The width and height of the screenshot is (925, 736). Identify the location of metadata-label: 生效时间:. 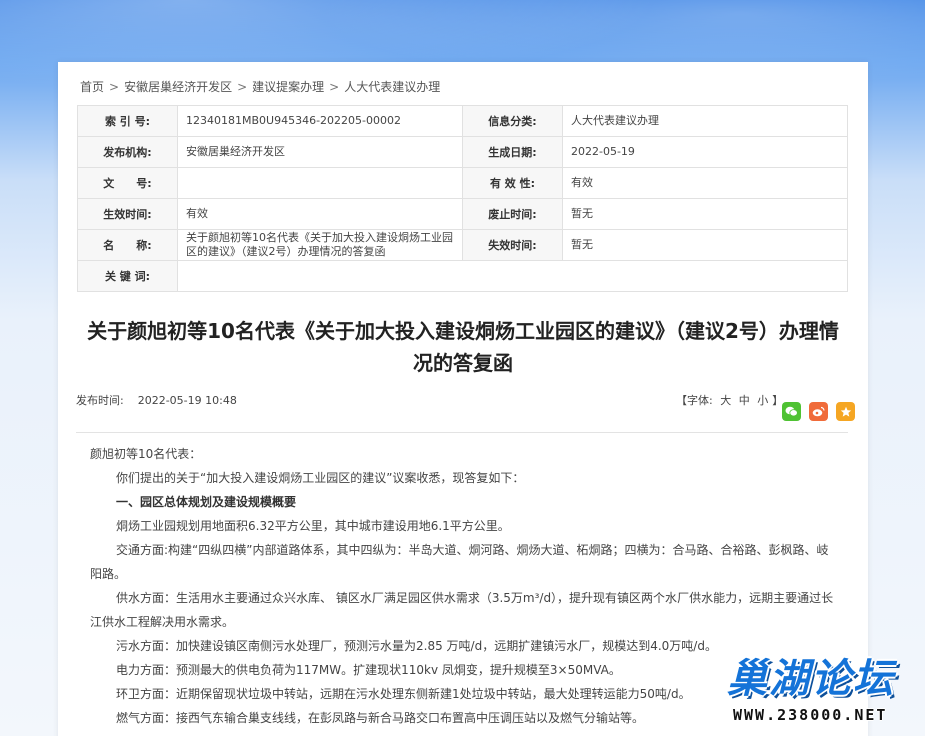
(127, 214).